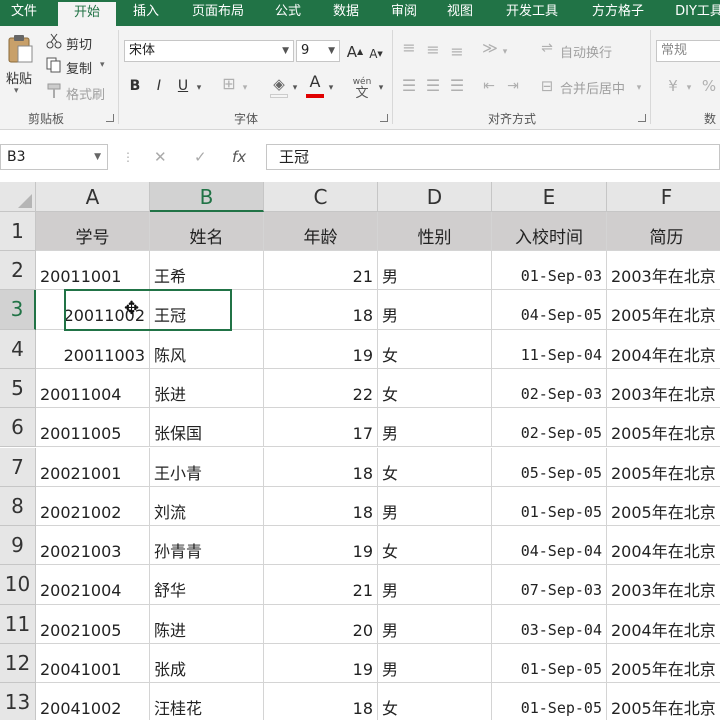 This screenshot has width=720, height=720. Describe the element at coordinates (639, 88) in the screenshot. I see `merge-dropdown-icon: ▾` at that location.